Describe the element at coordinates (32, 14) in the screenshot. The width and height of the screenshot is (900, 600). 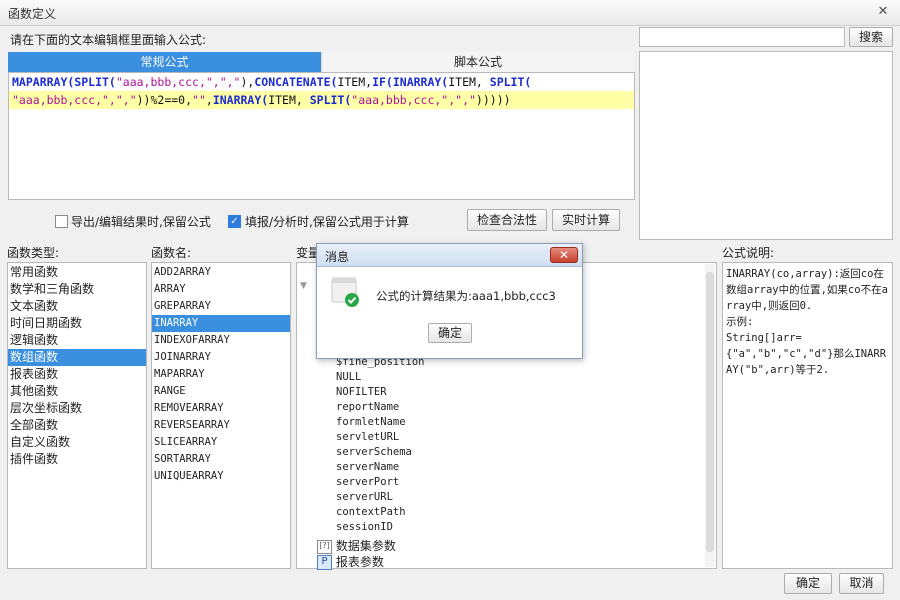
I see `window-title: 函数定义` at that location.